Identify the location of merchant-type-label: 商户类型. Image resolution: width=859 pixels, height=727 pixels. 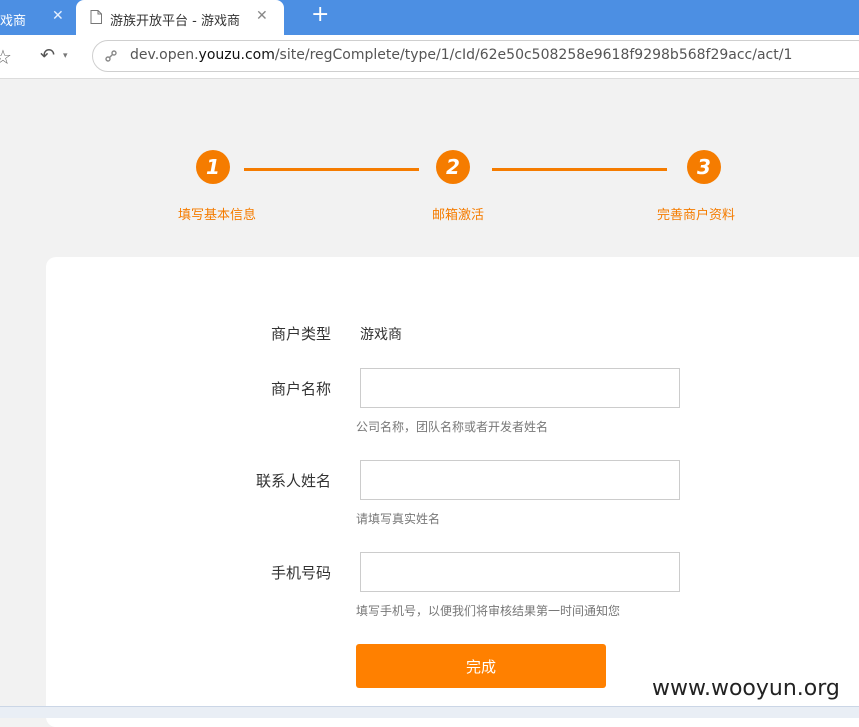
(301, 334).